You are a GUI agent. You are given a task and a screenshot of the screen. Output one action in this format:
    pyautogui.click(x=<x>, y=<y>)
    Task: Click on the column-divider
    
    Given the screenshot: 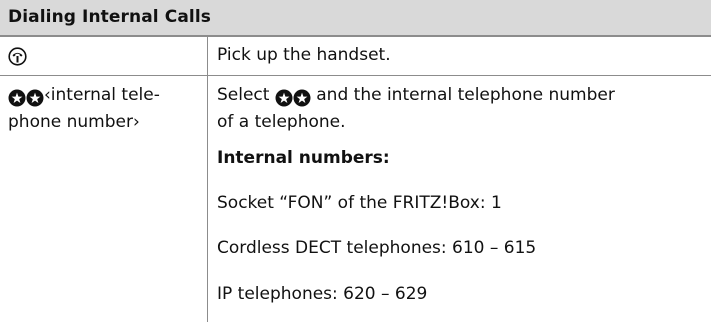 What is the action you would take?
    pyautogui.click(x=207, y=179)
    